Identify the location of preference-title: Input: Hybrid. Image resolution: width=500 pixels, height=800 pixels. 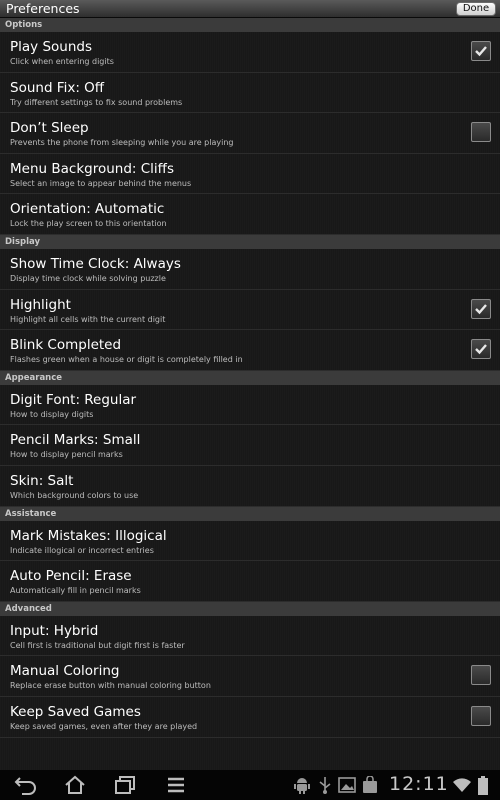
(54, 630).